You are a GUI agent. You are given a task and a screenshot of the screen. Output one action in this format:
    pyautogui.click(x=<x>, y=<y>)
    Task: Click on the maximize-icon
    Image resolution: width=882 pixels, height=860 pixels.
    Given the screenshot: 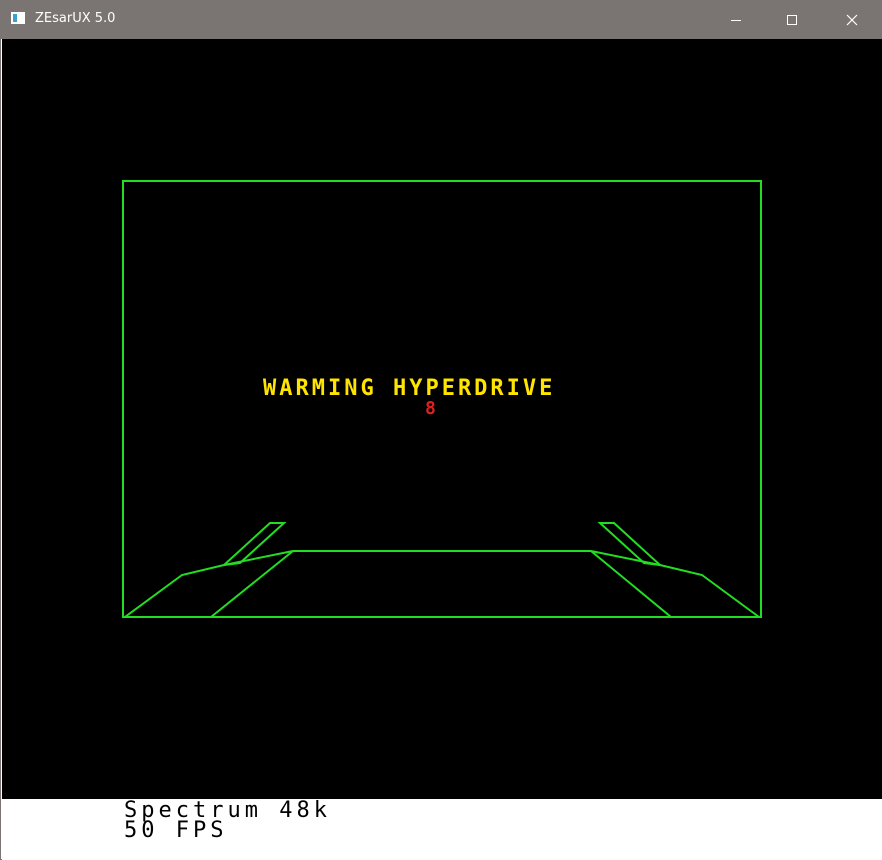 What is the action you would take?
    pyautogui.click(x=792, y=20)
    